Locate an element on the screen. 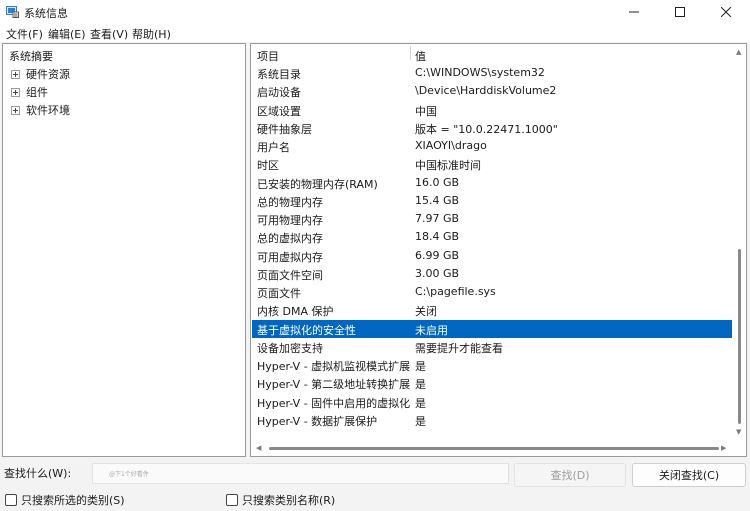  vertical-scrollbar: ▲ ▼ is located at coordinates (739, 242).